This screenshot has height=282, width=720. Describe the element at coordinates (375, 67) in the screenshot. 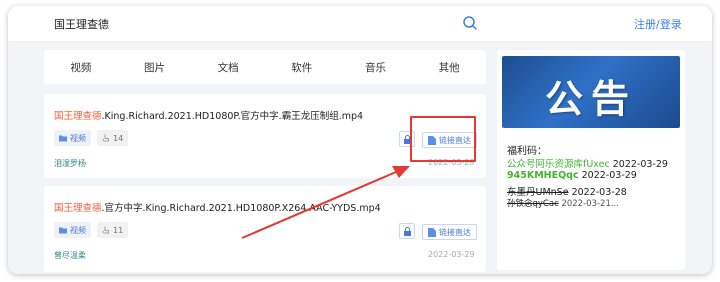

I see `tab-music: 音乐` at that location.